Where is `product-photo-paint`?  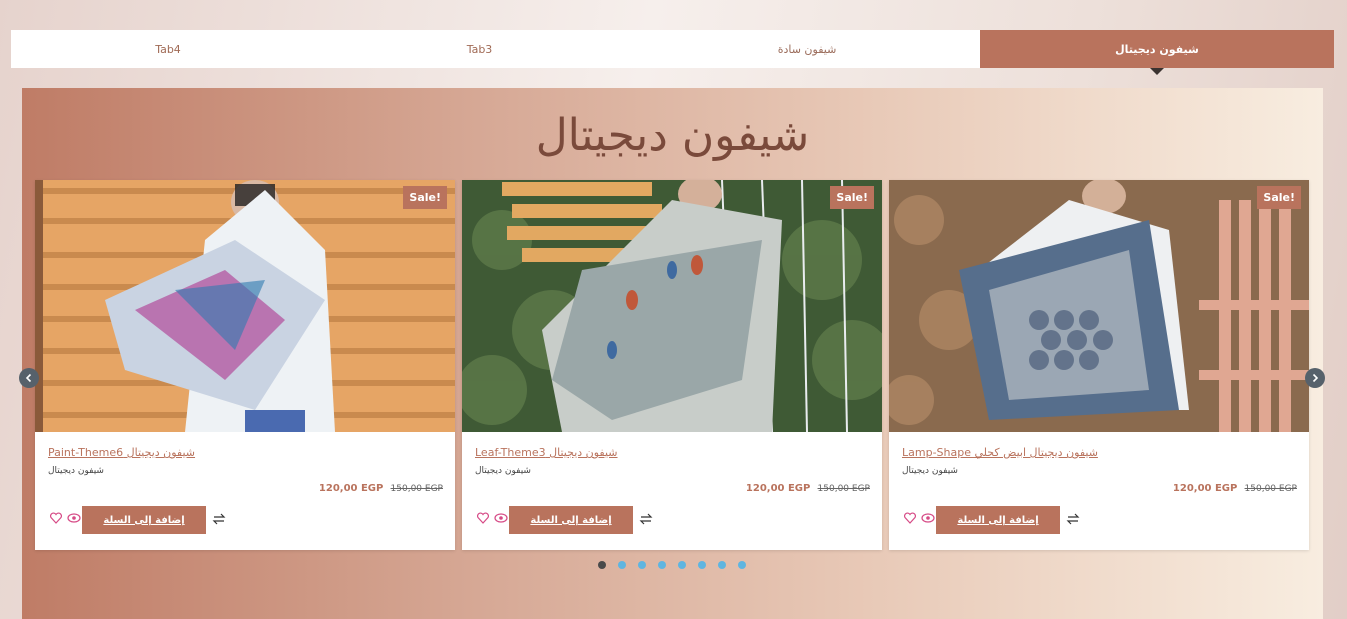
product-photo-paint is located at coordinates (245, 306).